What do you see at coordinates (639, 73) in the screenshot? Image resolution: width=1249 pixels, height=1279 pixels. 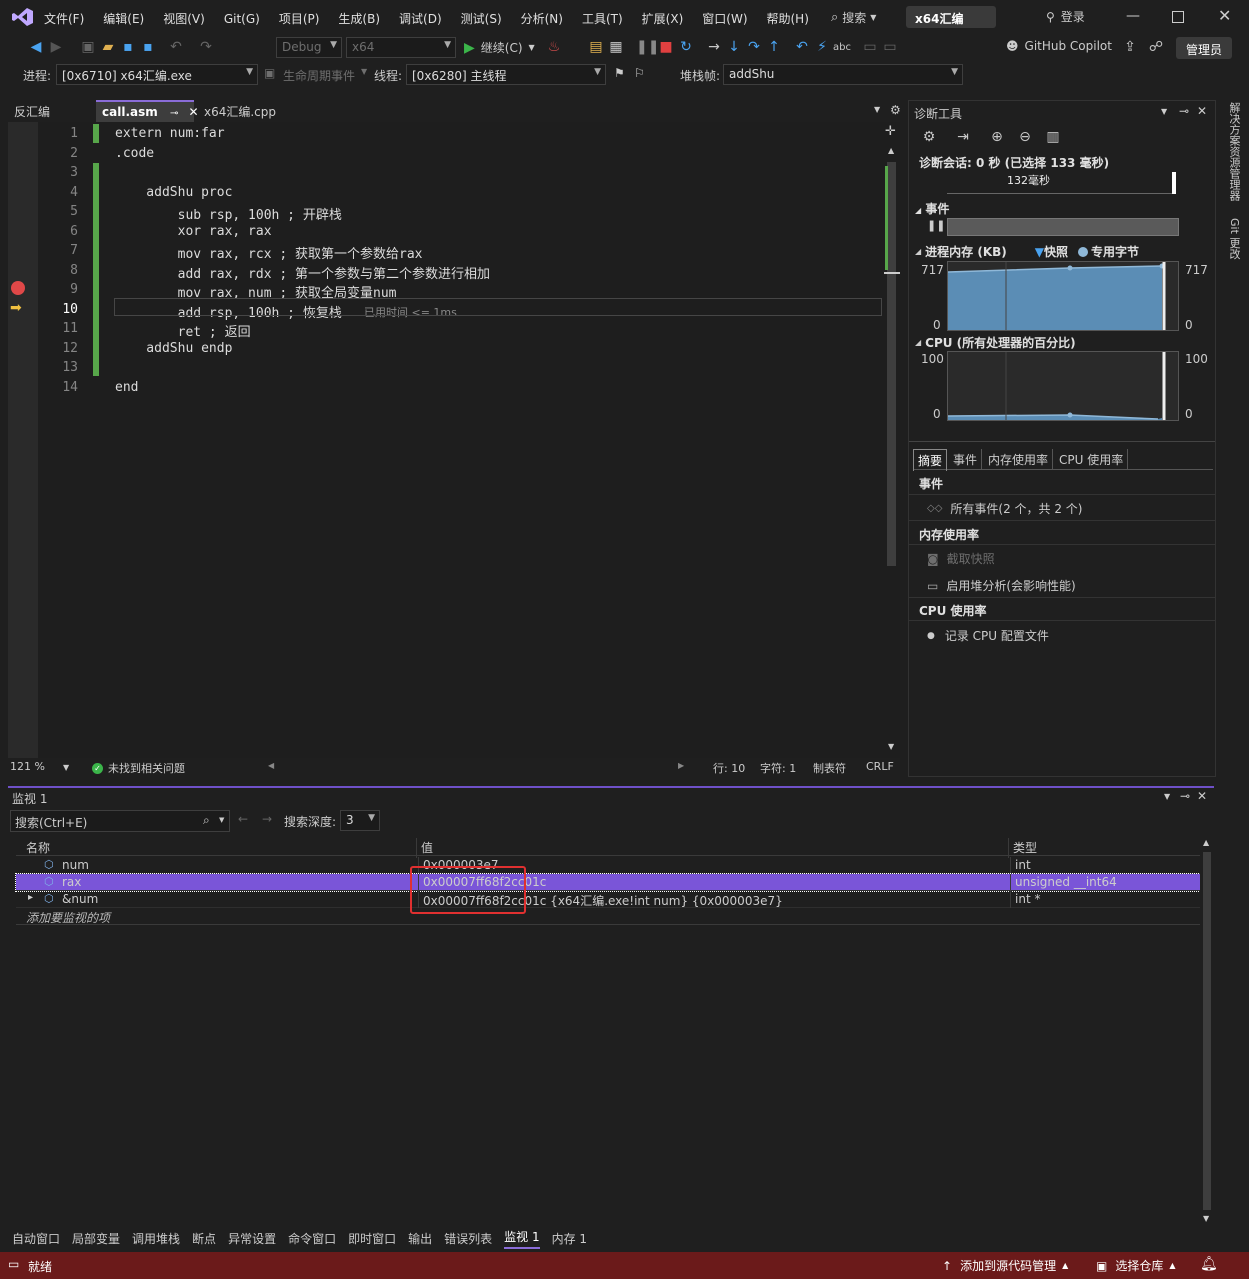 I see `thread-filter-icon: ⚐` at bounding box center [639, 73].